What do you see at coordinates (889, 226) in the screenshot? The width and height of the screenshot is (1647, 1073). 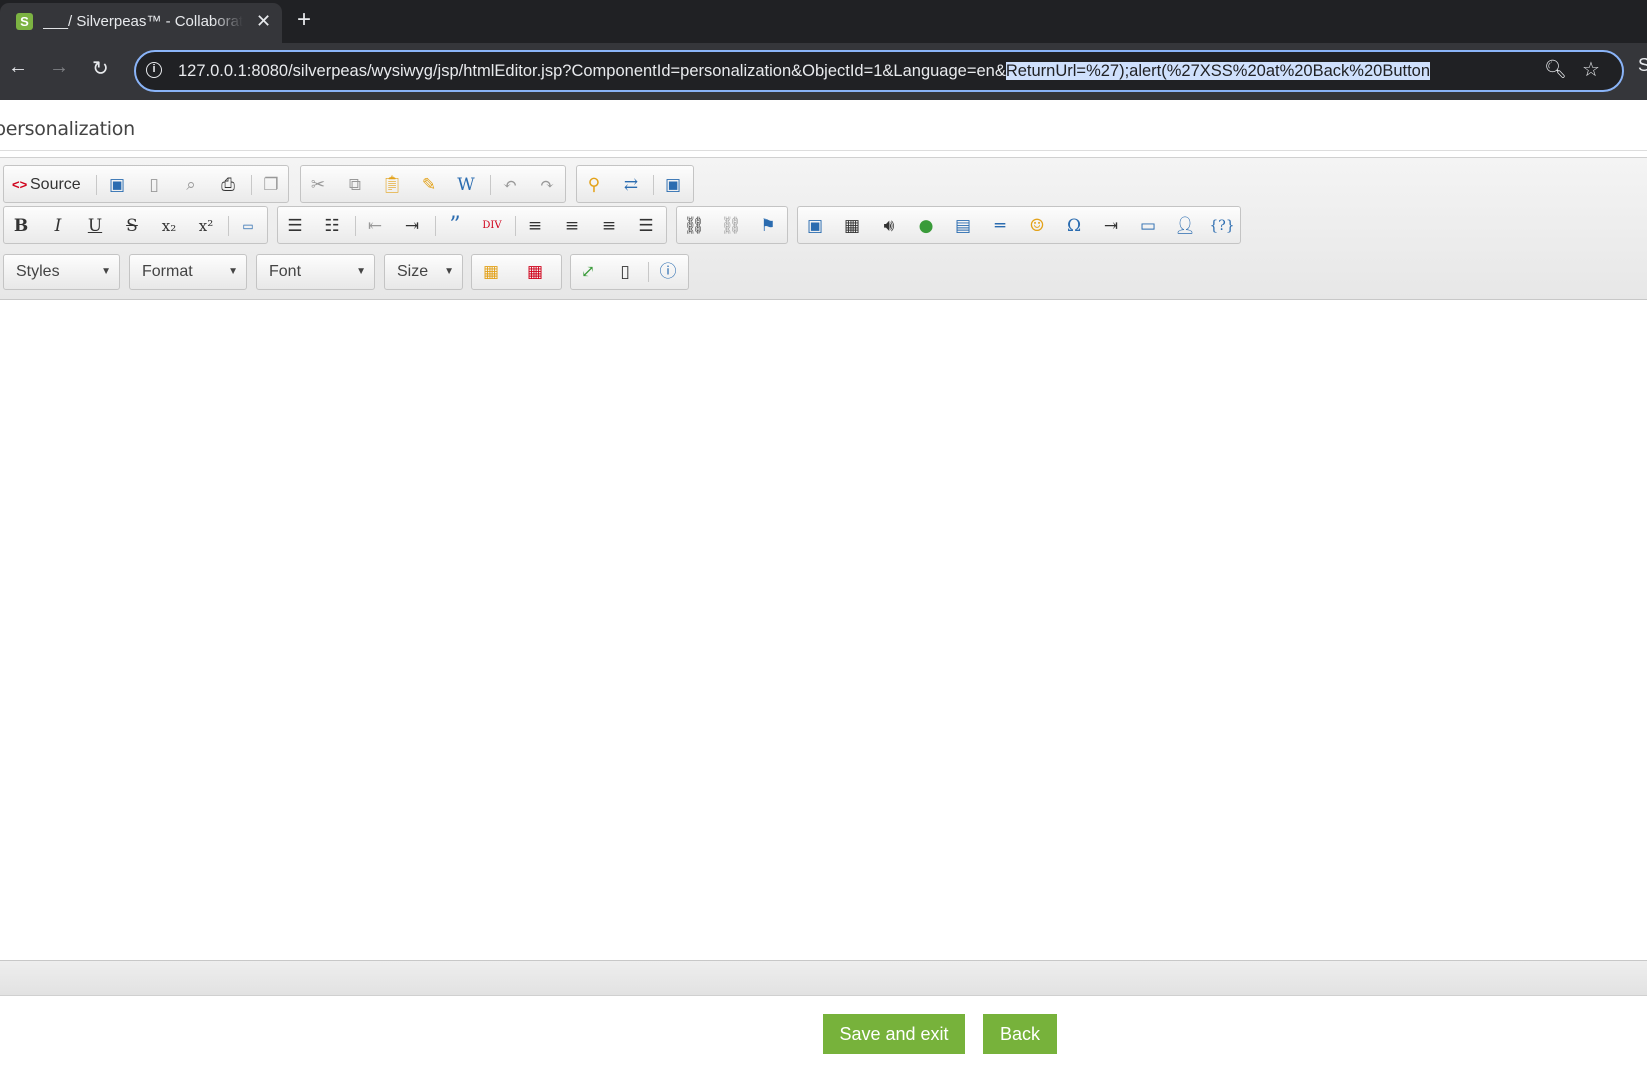 I see `audio-icon: 🔊︎` at bounding box center [889, 226].